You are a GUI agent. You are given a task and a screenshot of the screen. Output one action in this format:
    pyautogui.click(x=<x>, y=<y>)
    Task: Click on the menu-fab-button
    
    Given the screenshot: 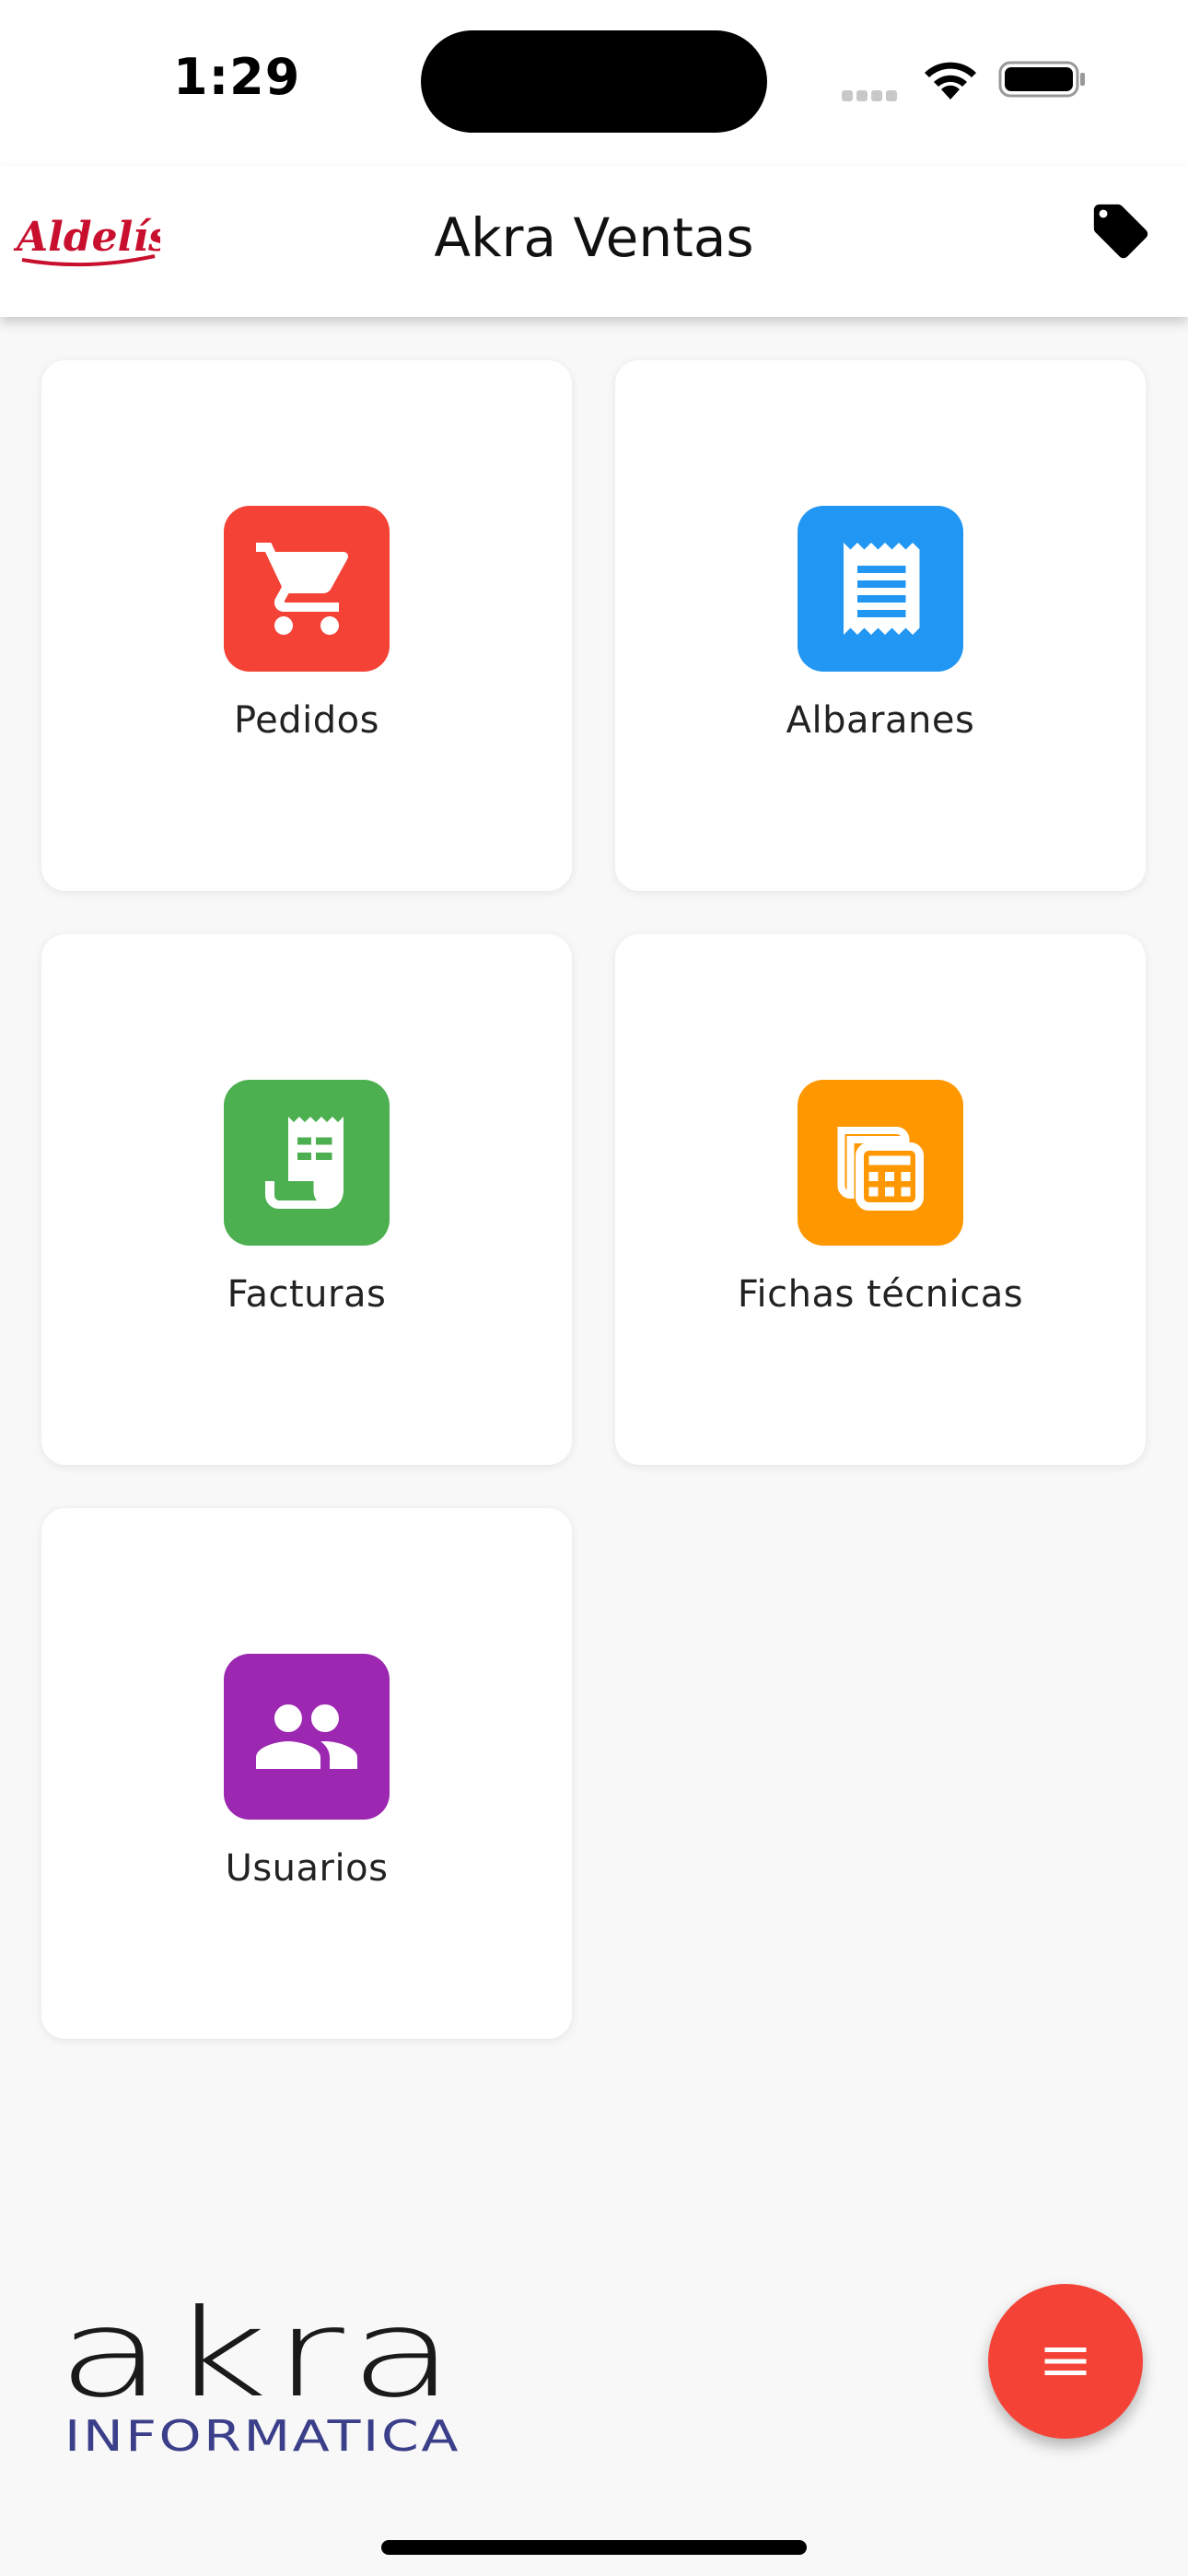 What is the action you would take?
    pyautogui.click(x=1065, y=2361)
    